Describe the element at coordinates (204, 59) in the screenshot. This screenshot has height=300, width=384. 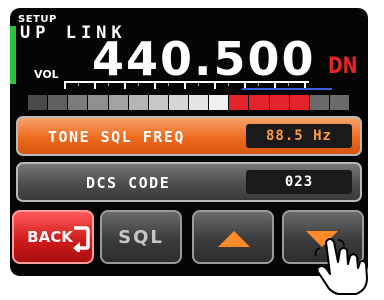
I see `frequency-display: 440.500` at that location.